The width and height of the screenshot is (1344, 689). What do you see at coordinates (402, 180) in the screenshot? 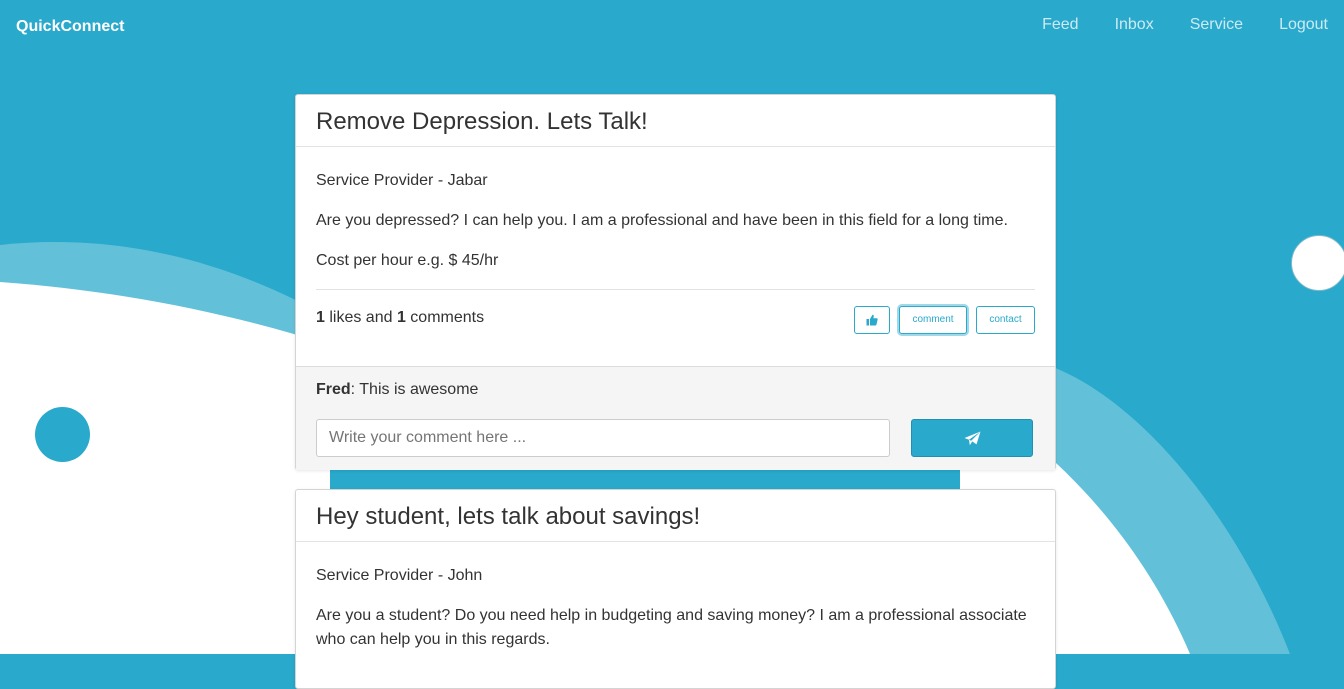
I see `post-provider: Service Provider - Jabar` at bounding box center [402, 180].